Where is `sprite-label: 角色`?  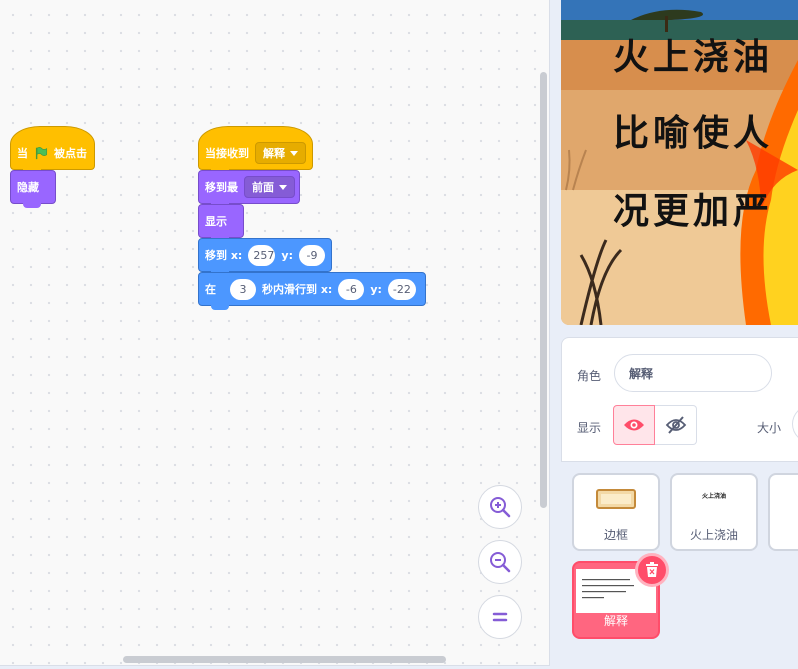 sprite-label: 角色 is located at coordinates (589, 376).